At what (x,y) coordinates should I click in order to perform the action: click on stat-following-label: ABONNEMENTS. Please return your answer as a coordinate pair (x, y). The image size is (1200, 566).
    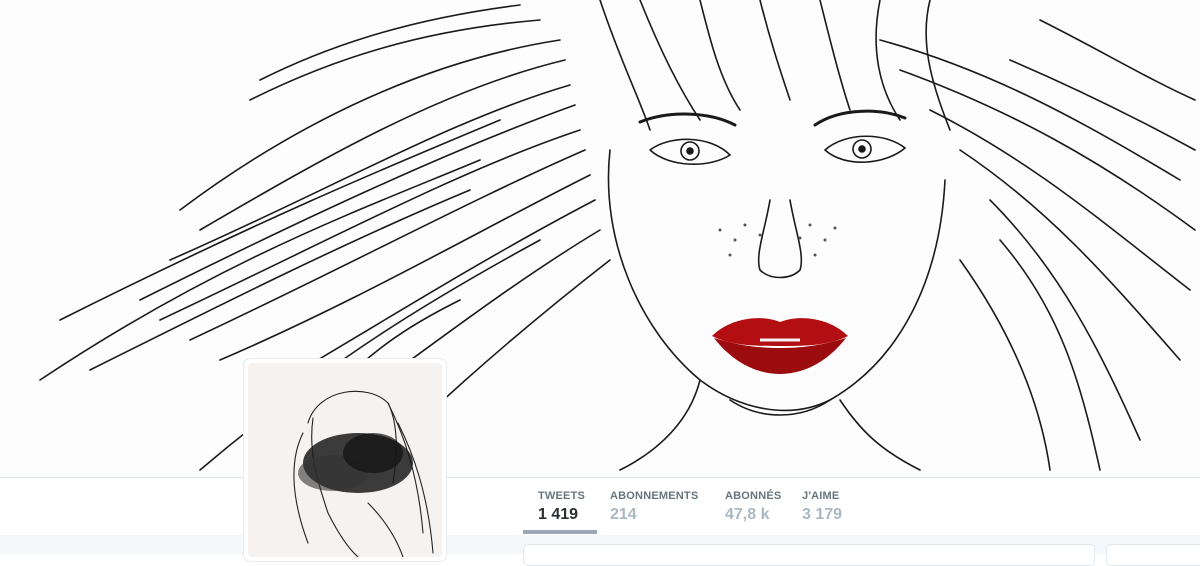
    Looking at the image, I should click on (654, 496).